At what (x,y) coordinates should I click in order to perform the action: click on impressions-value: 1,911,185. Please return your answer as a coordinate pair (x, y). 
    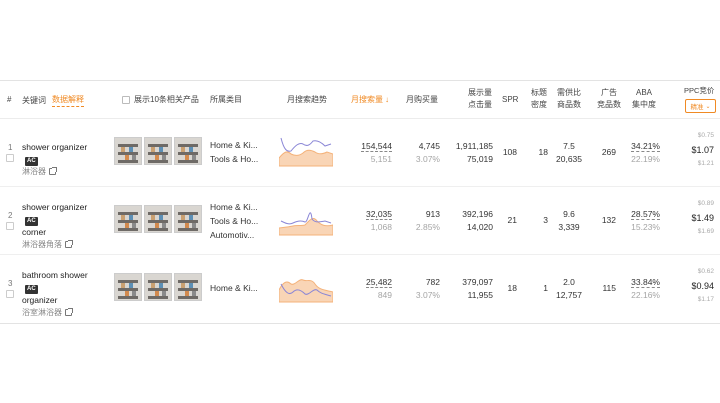
    Looking at the image, I should click on (474, 146).